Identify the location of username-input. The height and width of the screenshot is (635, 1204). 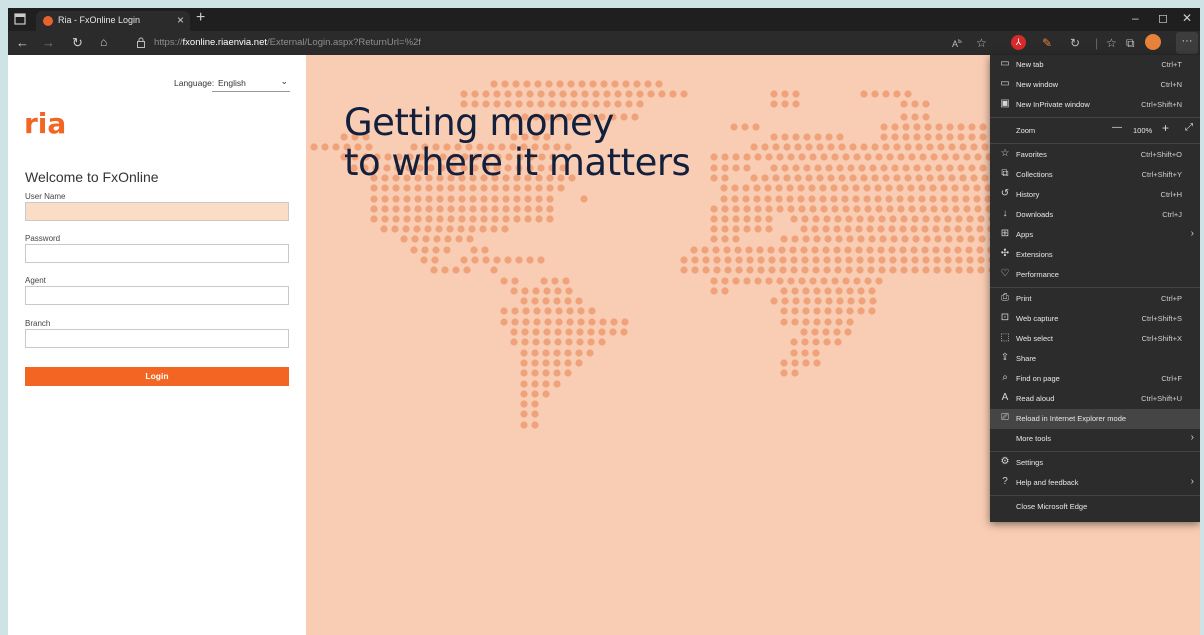
(157, 211).